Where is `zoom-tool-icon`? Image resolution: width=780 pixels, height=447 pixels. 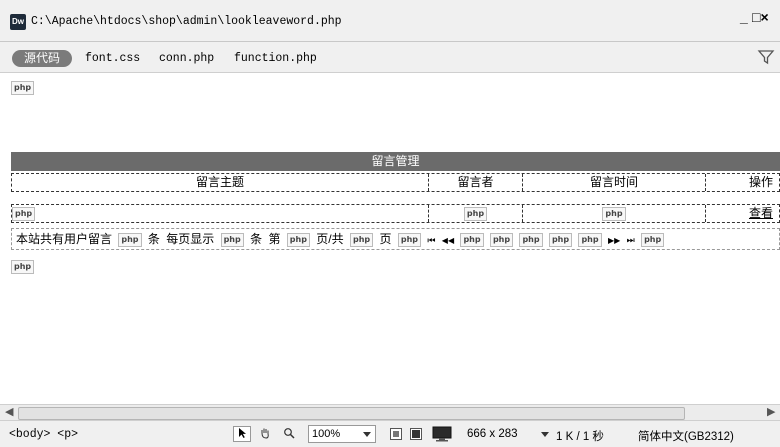
zoom-tool-icon is located at coordinates (289, 434).